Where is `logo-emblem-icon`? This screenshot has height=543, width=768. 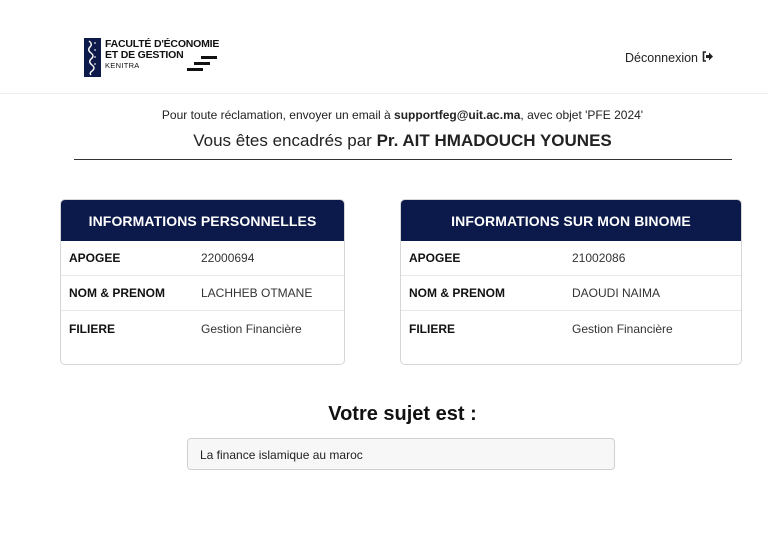
logo-emblem-icon is located at coordinates (92, 57).